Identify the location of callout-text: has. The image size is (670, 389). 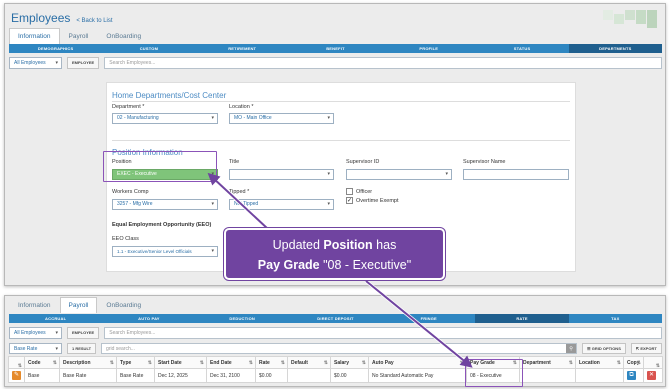
(384, 245).